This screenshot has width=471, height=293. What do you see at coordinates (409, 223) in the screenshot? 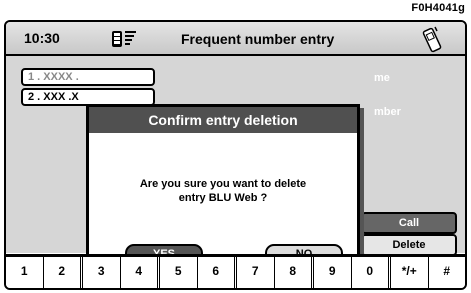
I see `call-button: Call` at bounding box center [409, 223].